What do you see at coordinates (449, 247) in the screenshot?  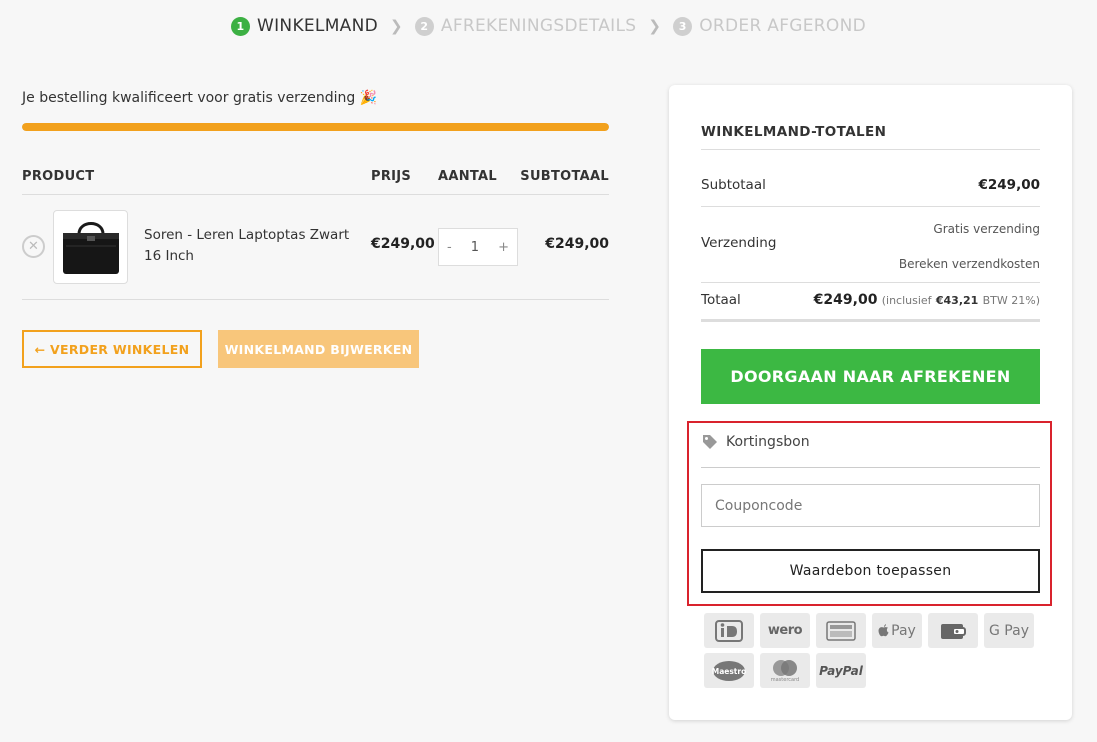 I see `decrement-button: -` at bounding box center [449, 247].